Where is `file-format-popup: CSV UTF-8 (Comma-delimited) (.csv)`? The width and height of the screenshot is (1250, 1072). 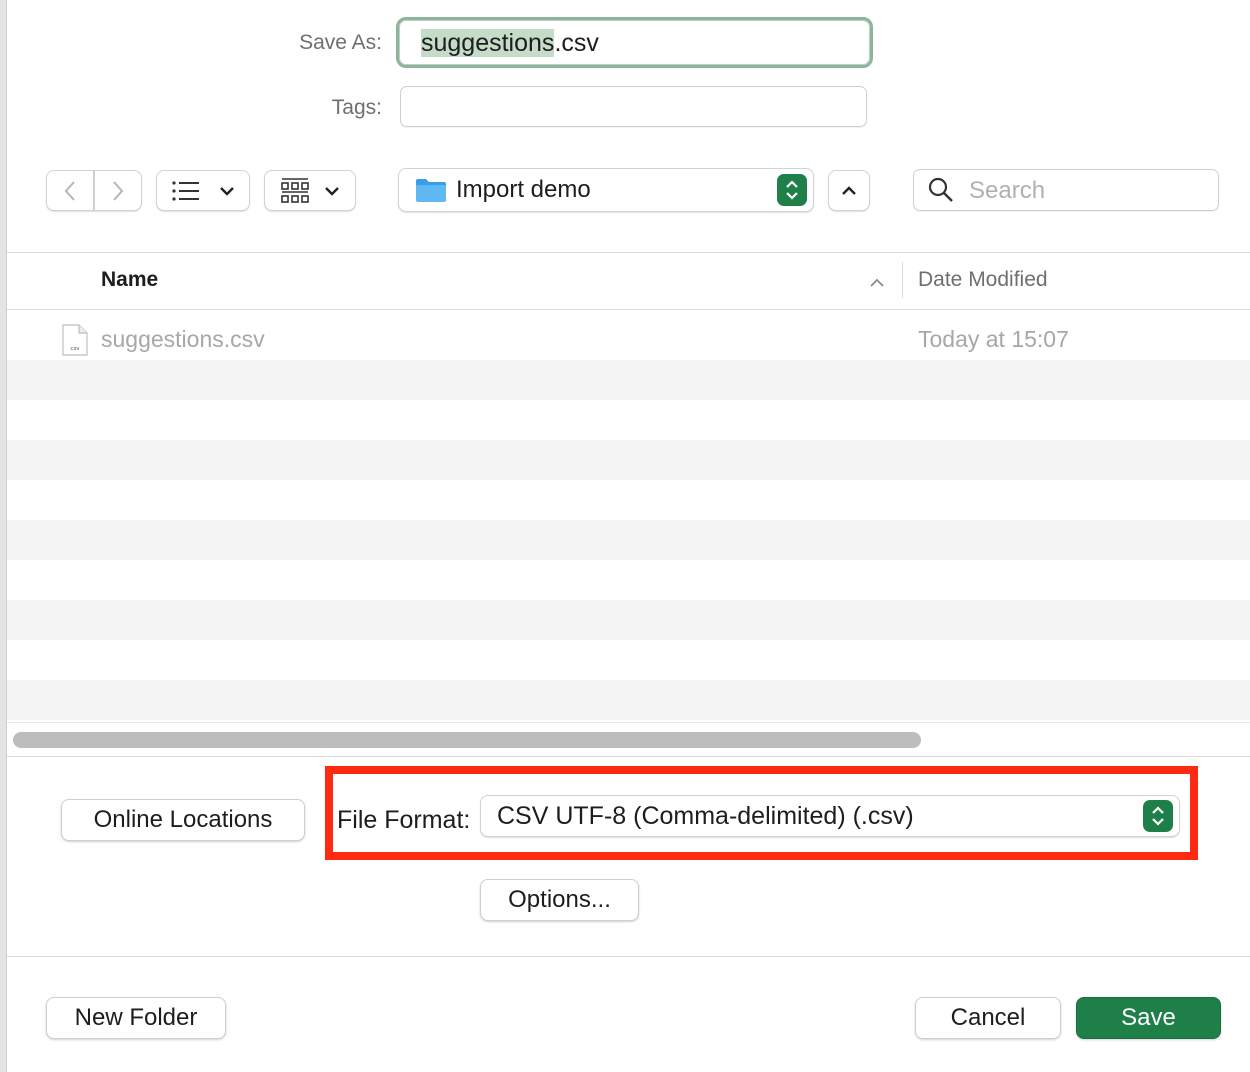 file-format-popup: CSV UTF-8 (Comma-delimited) (.csv) is located at coordinates (830, 816).